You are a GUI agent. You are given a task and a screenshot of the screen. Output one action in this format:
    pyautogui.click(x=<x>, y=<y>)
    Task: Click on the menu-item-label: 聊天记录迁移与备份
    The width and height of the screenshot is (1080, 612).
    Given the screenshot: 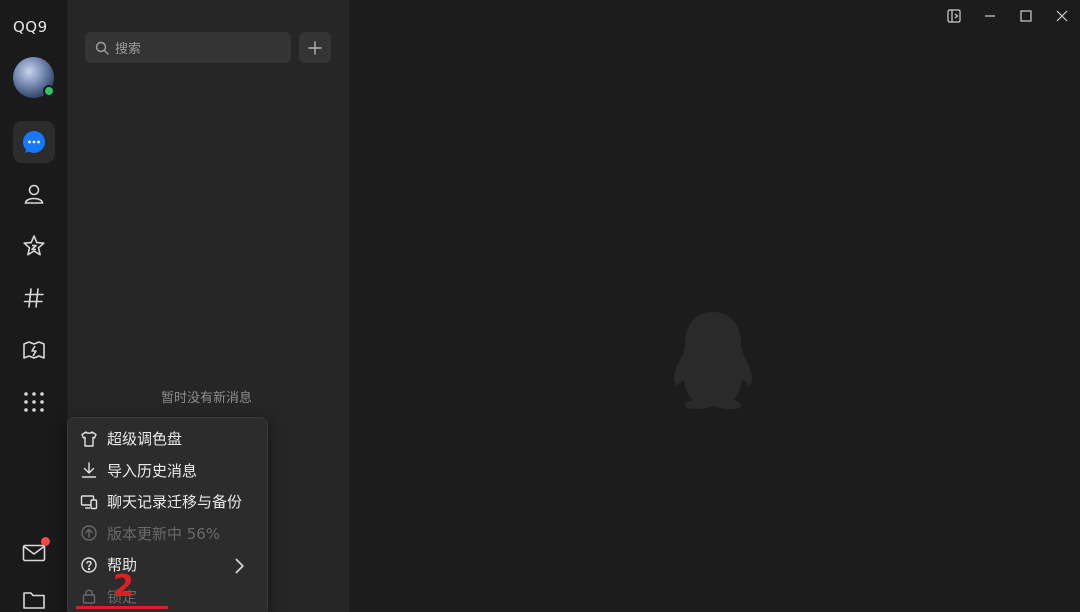 What is the action you would take?
    pyautogui.click(x=175, y=502)
    